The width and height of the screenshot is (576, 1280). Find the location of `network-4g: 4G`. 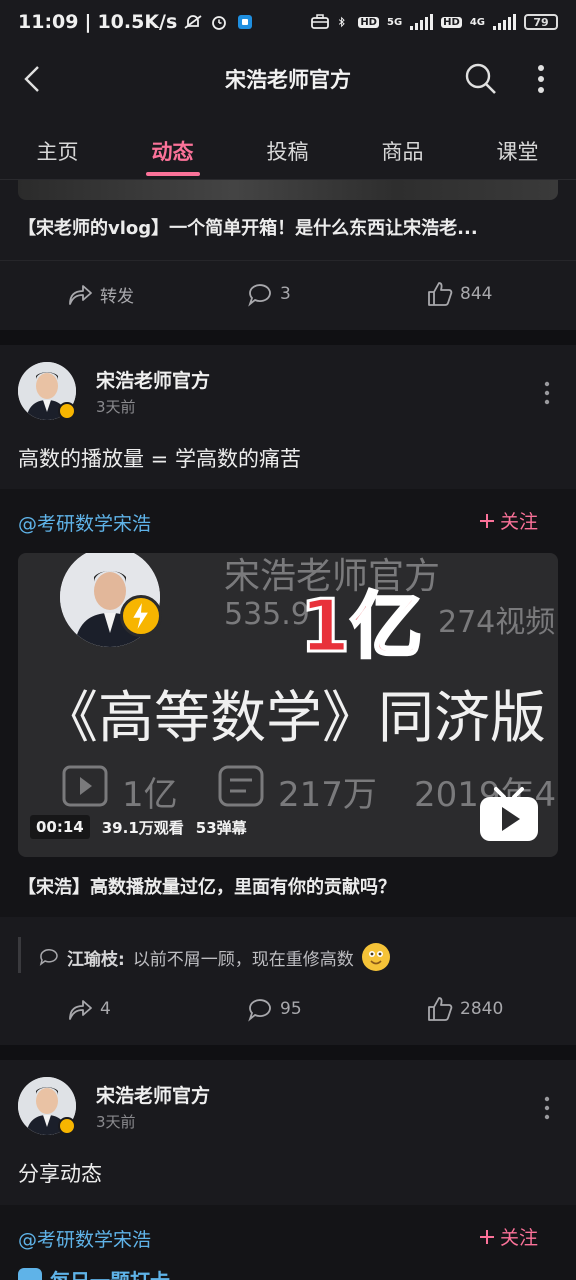

network-4g: 4G is located at coordinates (477, 22).